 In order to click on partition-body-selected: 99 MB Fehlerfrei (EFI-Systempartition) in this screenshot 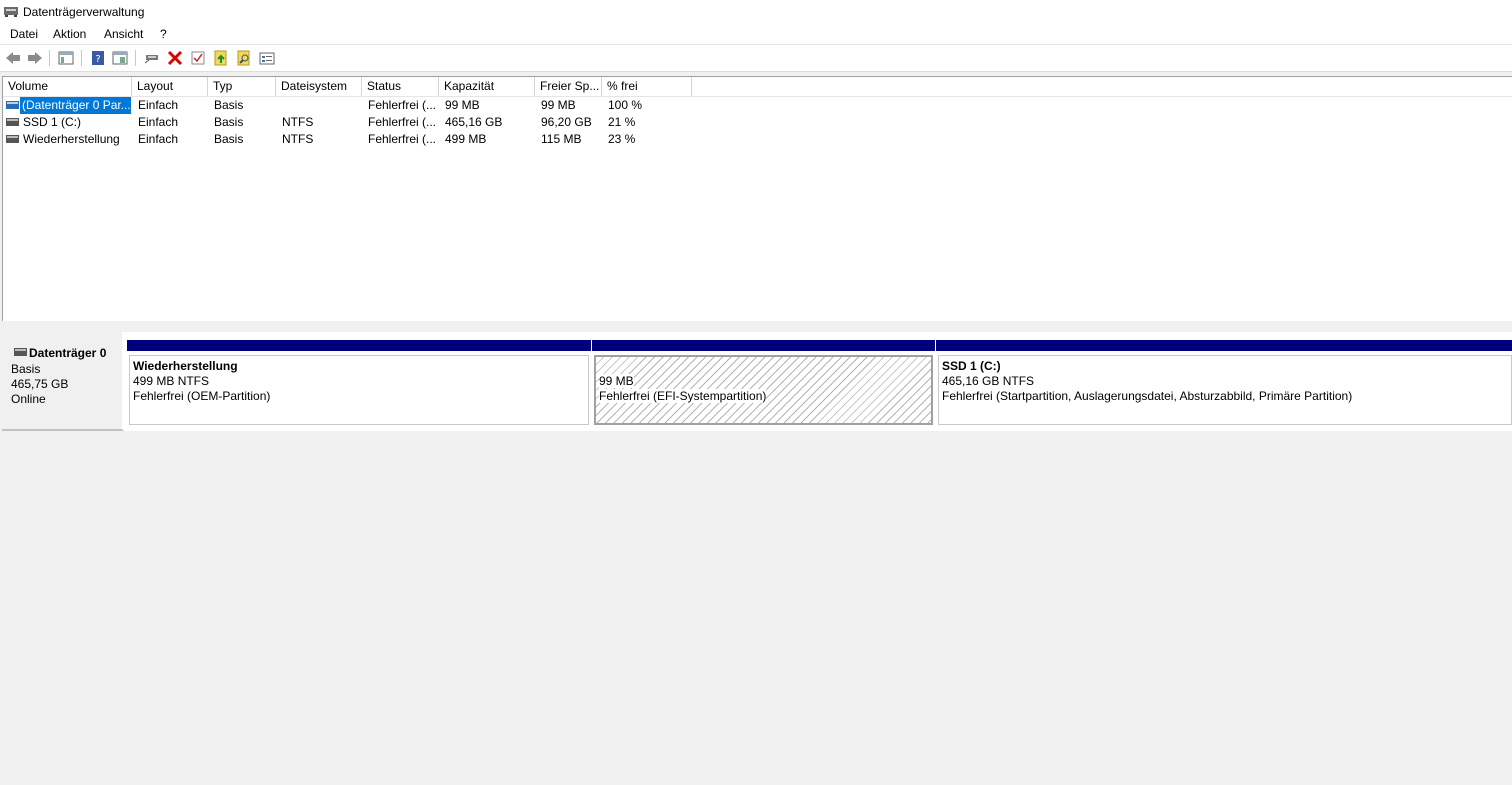, I will do `click(763, 390)`.